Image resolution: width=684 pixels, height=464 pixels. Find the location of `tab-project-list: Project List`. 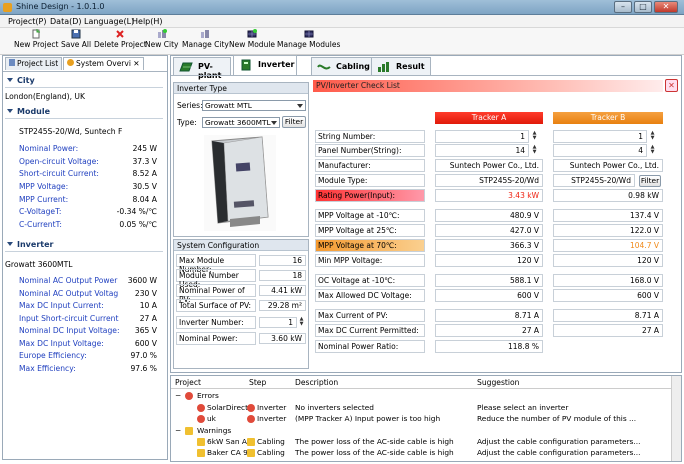

tab-project-list: Project List is located at coordinates (34, 63).